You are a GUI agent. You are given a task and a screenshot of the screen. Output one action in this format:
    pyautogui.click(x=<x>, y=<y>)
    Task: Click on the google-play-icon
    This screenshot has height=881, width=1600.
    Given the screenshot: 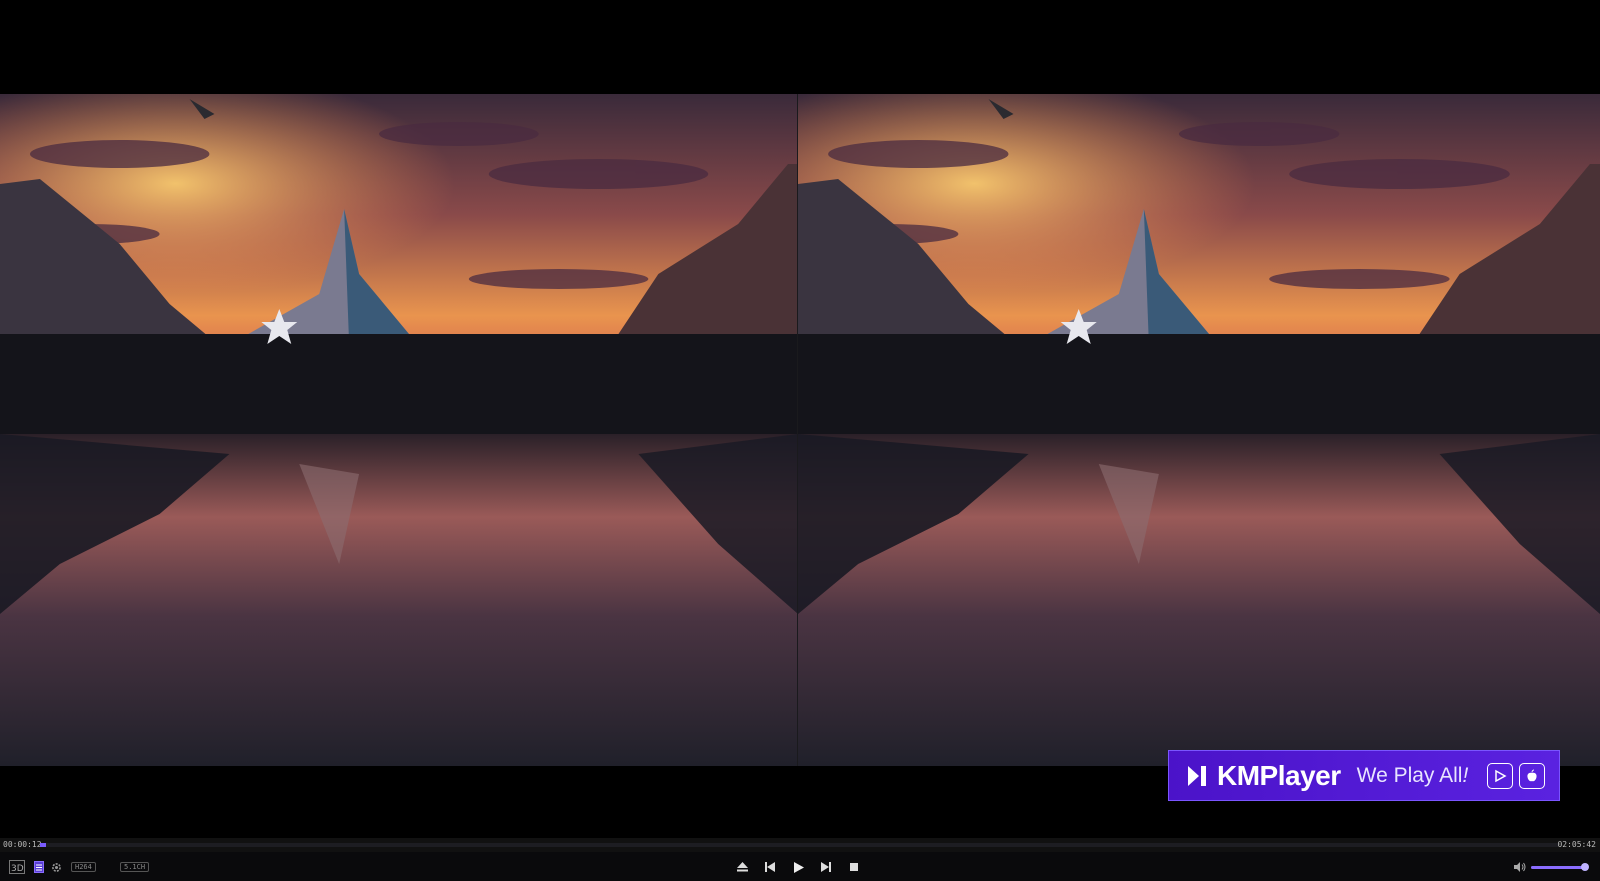 What is the action you would take?
    pyautogui.click(x=1500, y=776)
    